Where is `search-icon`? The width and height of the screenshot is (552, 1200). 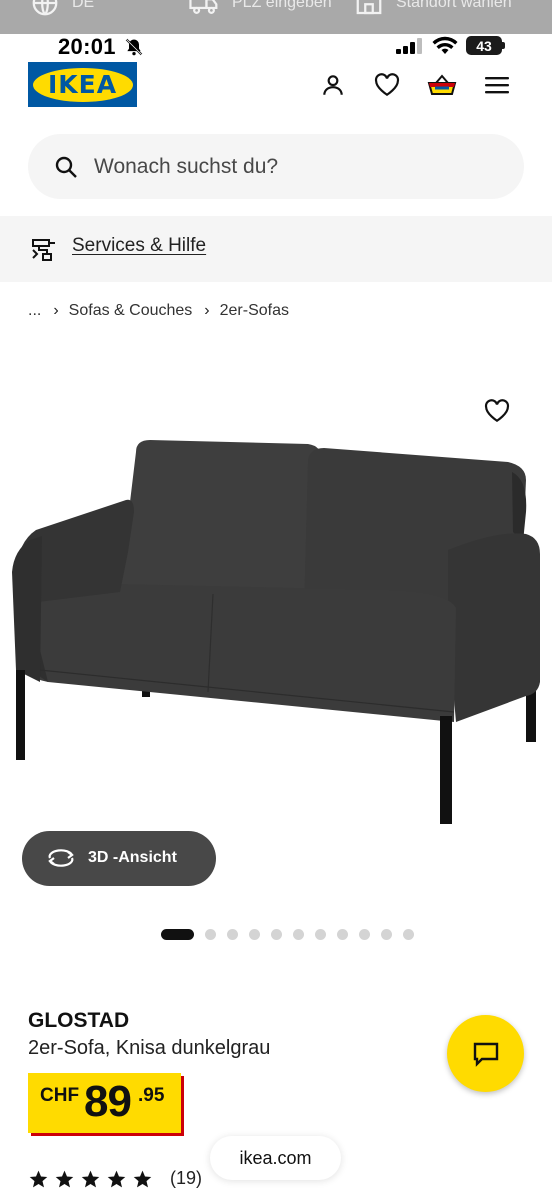
search-icon is located at coordinates (66, 167).